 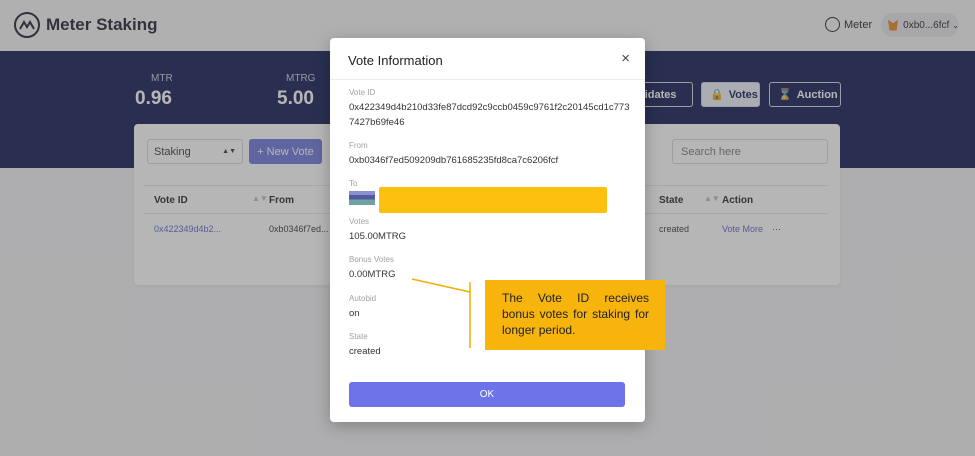 What do you see at coordinates (487, 59) in the screenshot?
I see `modal-header: Vote Information ×` at bounding box center [487, 59].